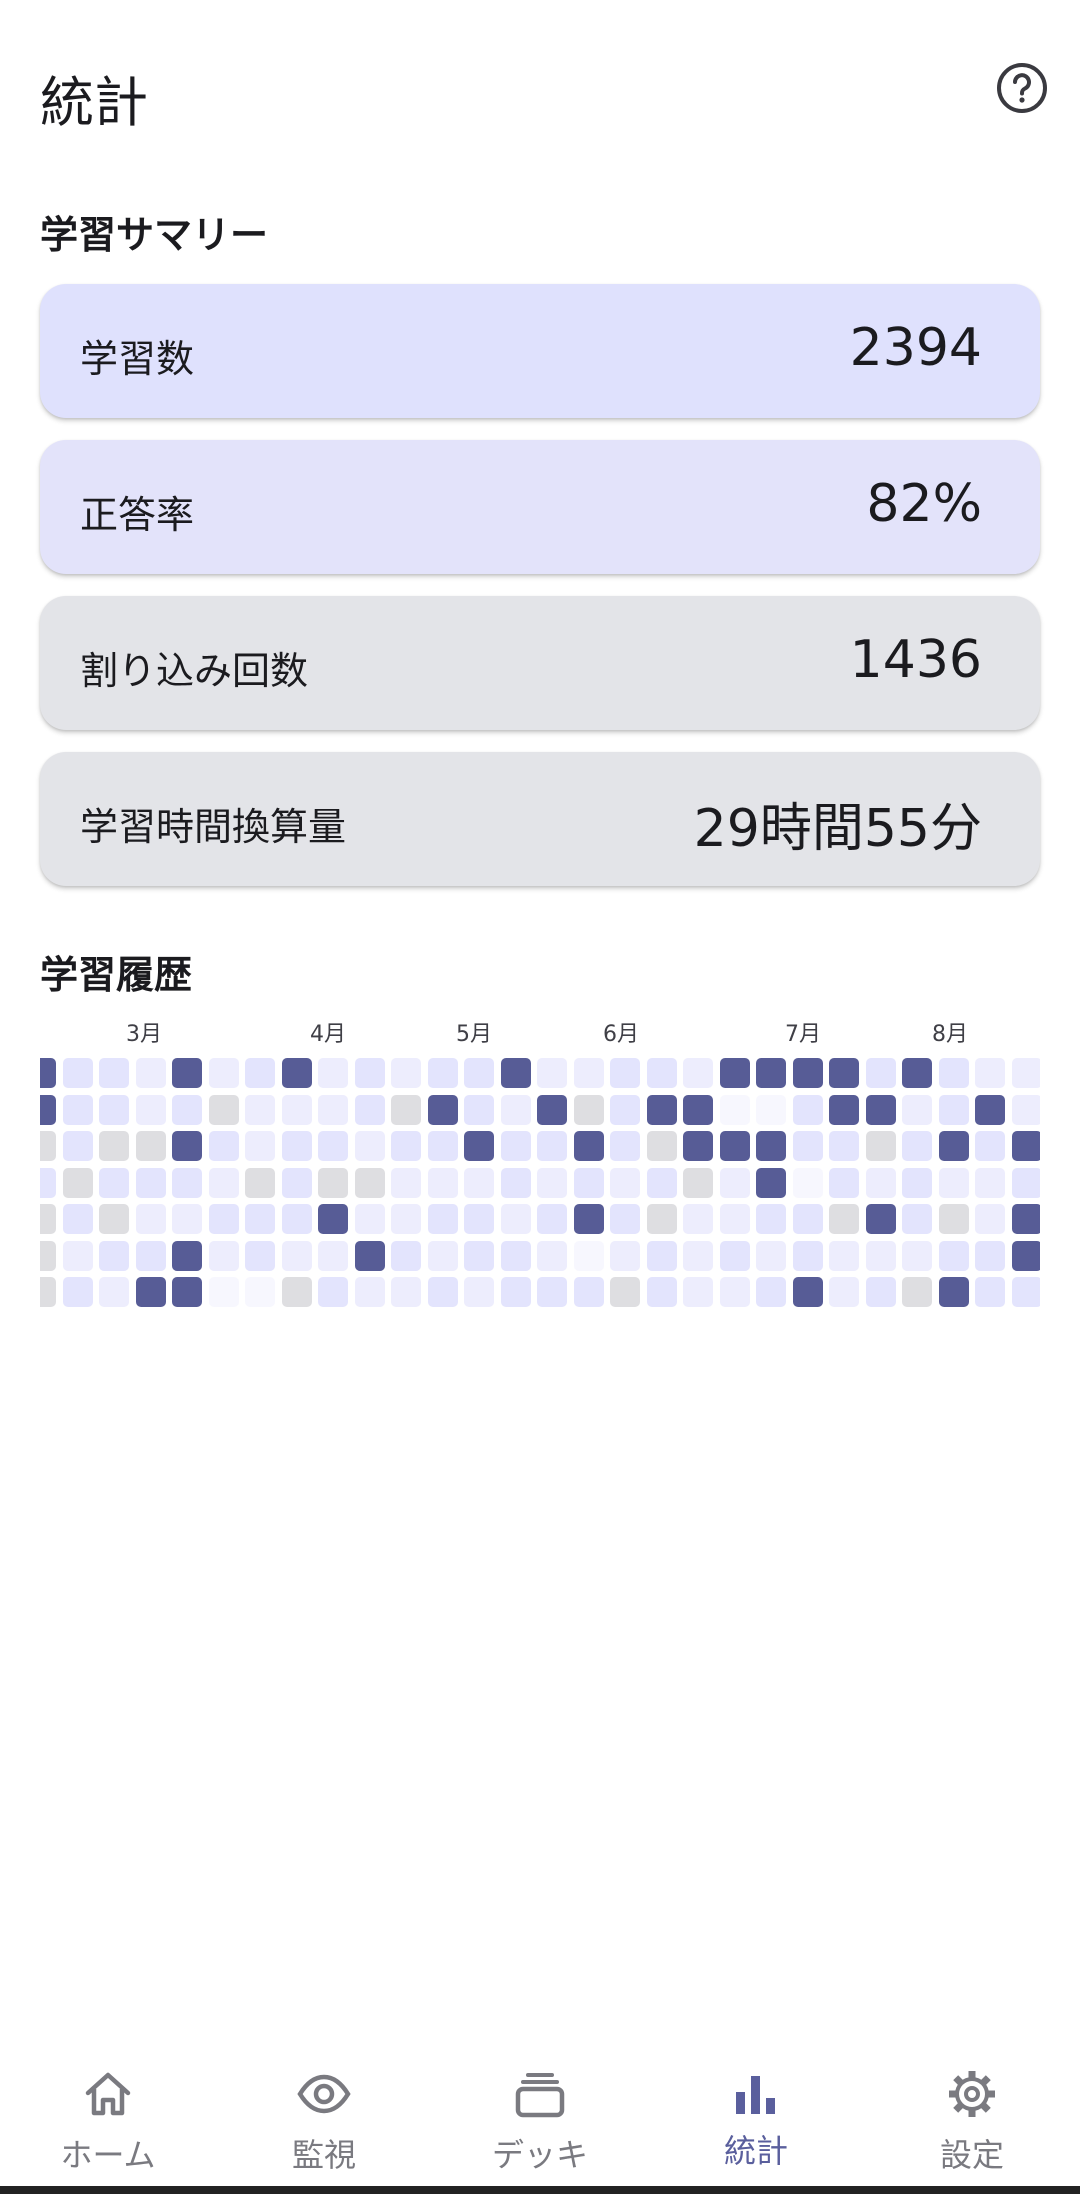  I want to click on nav-label: 統計, so click(755, 2151).